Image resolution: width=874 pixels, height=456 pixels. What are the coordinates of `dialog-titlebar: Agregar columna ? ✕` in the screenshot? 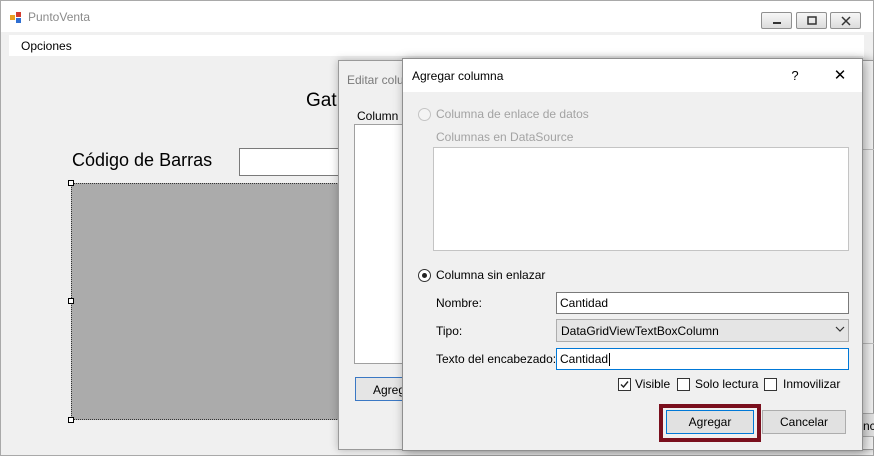 It's located at (632, 75).